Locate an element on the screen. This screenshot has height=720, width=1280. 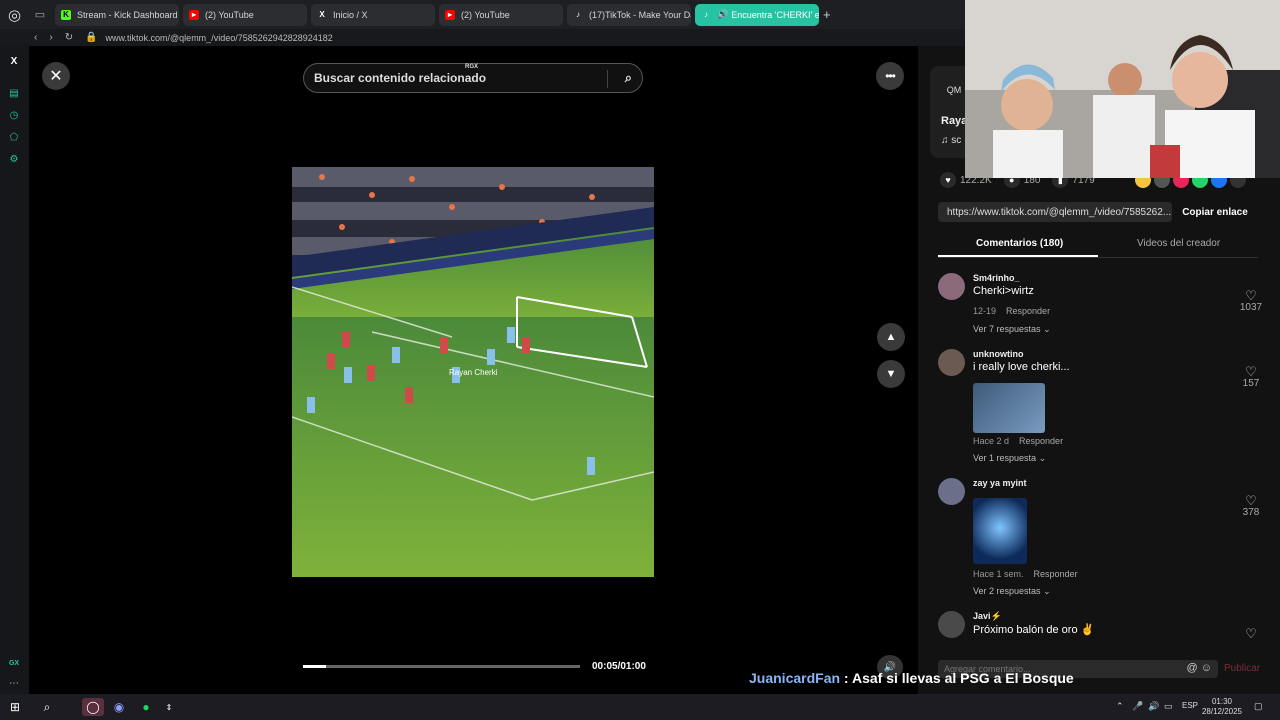
more-options-button: ••• is located at coordinates (890, 76).